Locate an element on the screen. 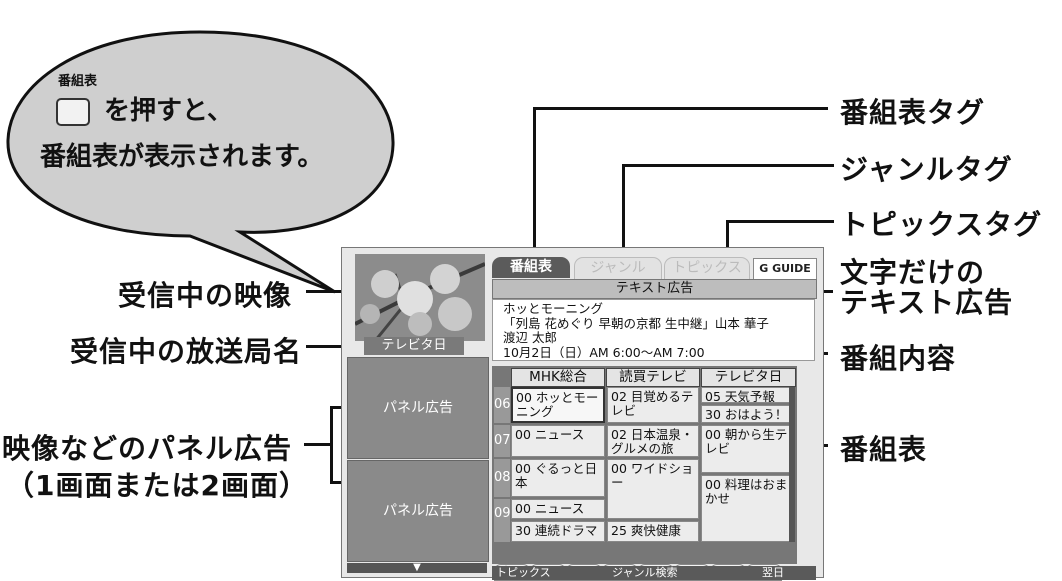  callout-panel-ad-1: 映像などのパネル広告 is located at coordinates (147, 448).